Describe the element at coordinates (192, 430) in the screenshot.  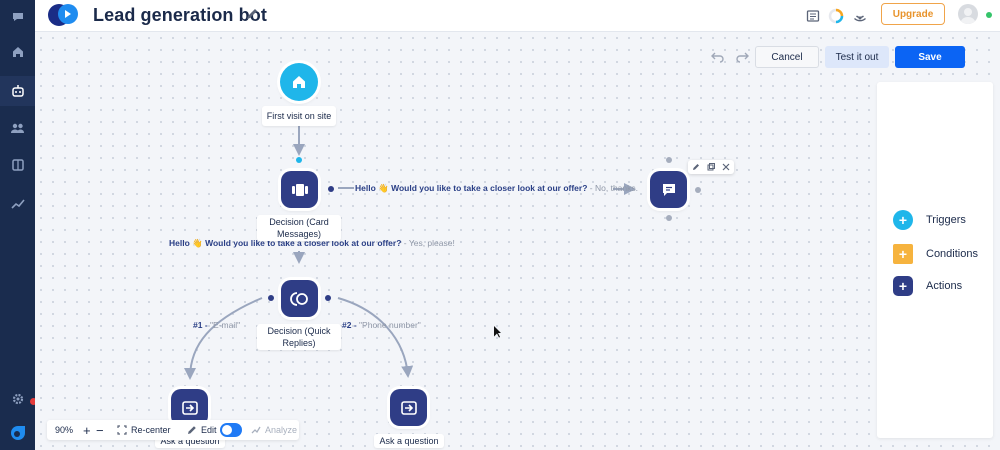
I see `pencil-icon` at that location.